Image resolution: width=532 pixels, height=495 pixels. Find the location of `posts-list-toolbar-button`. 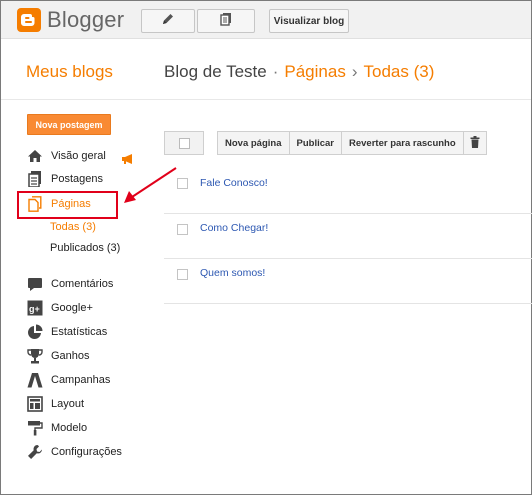

posts-list-toolbar-button is located at coordinates (226, 21).